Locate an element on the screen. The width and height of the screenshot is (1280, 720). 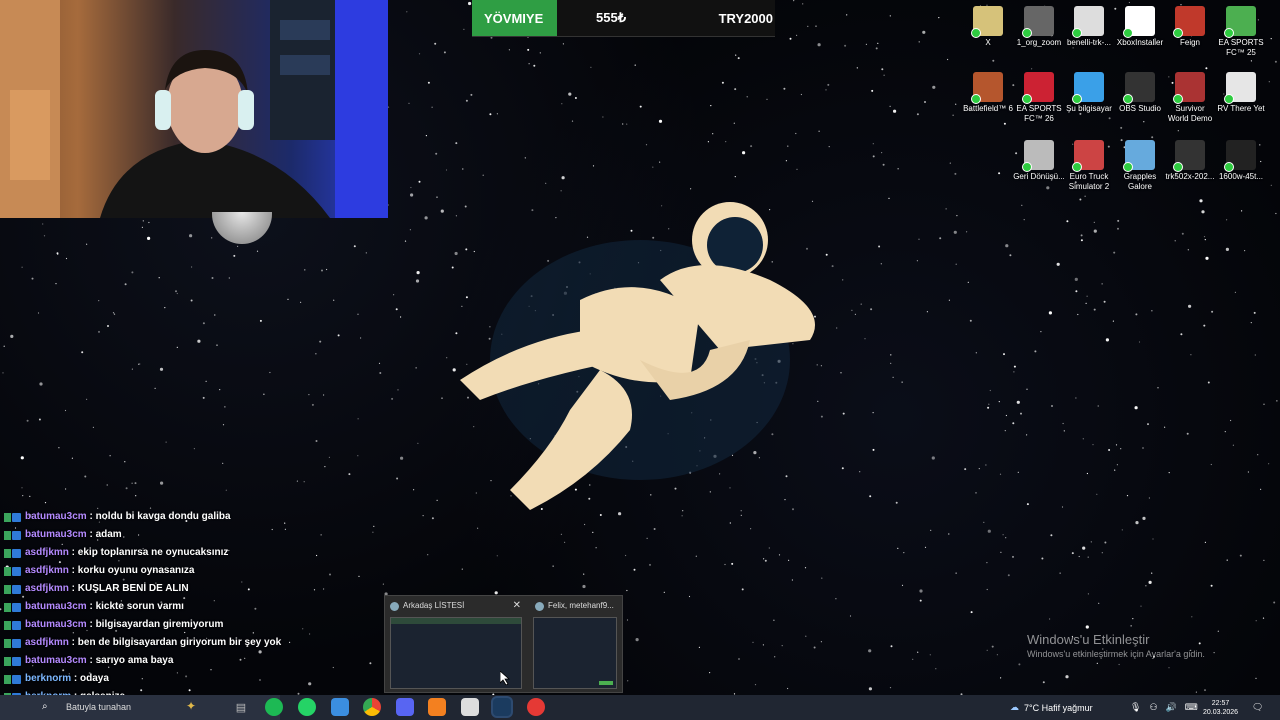
desktop-icon: X is located at coordinates (988, 27).